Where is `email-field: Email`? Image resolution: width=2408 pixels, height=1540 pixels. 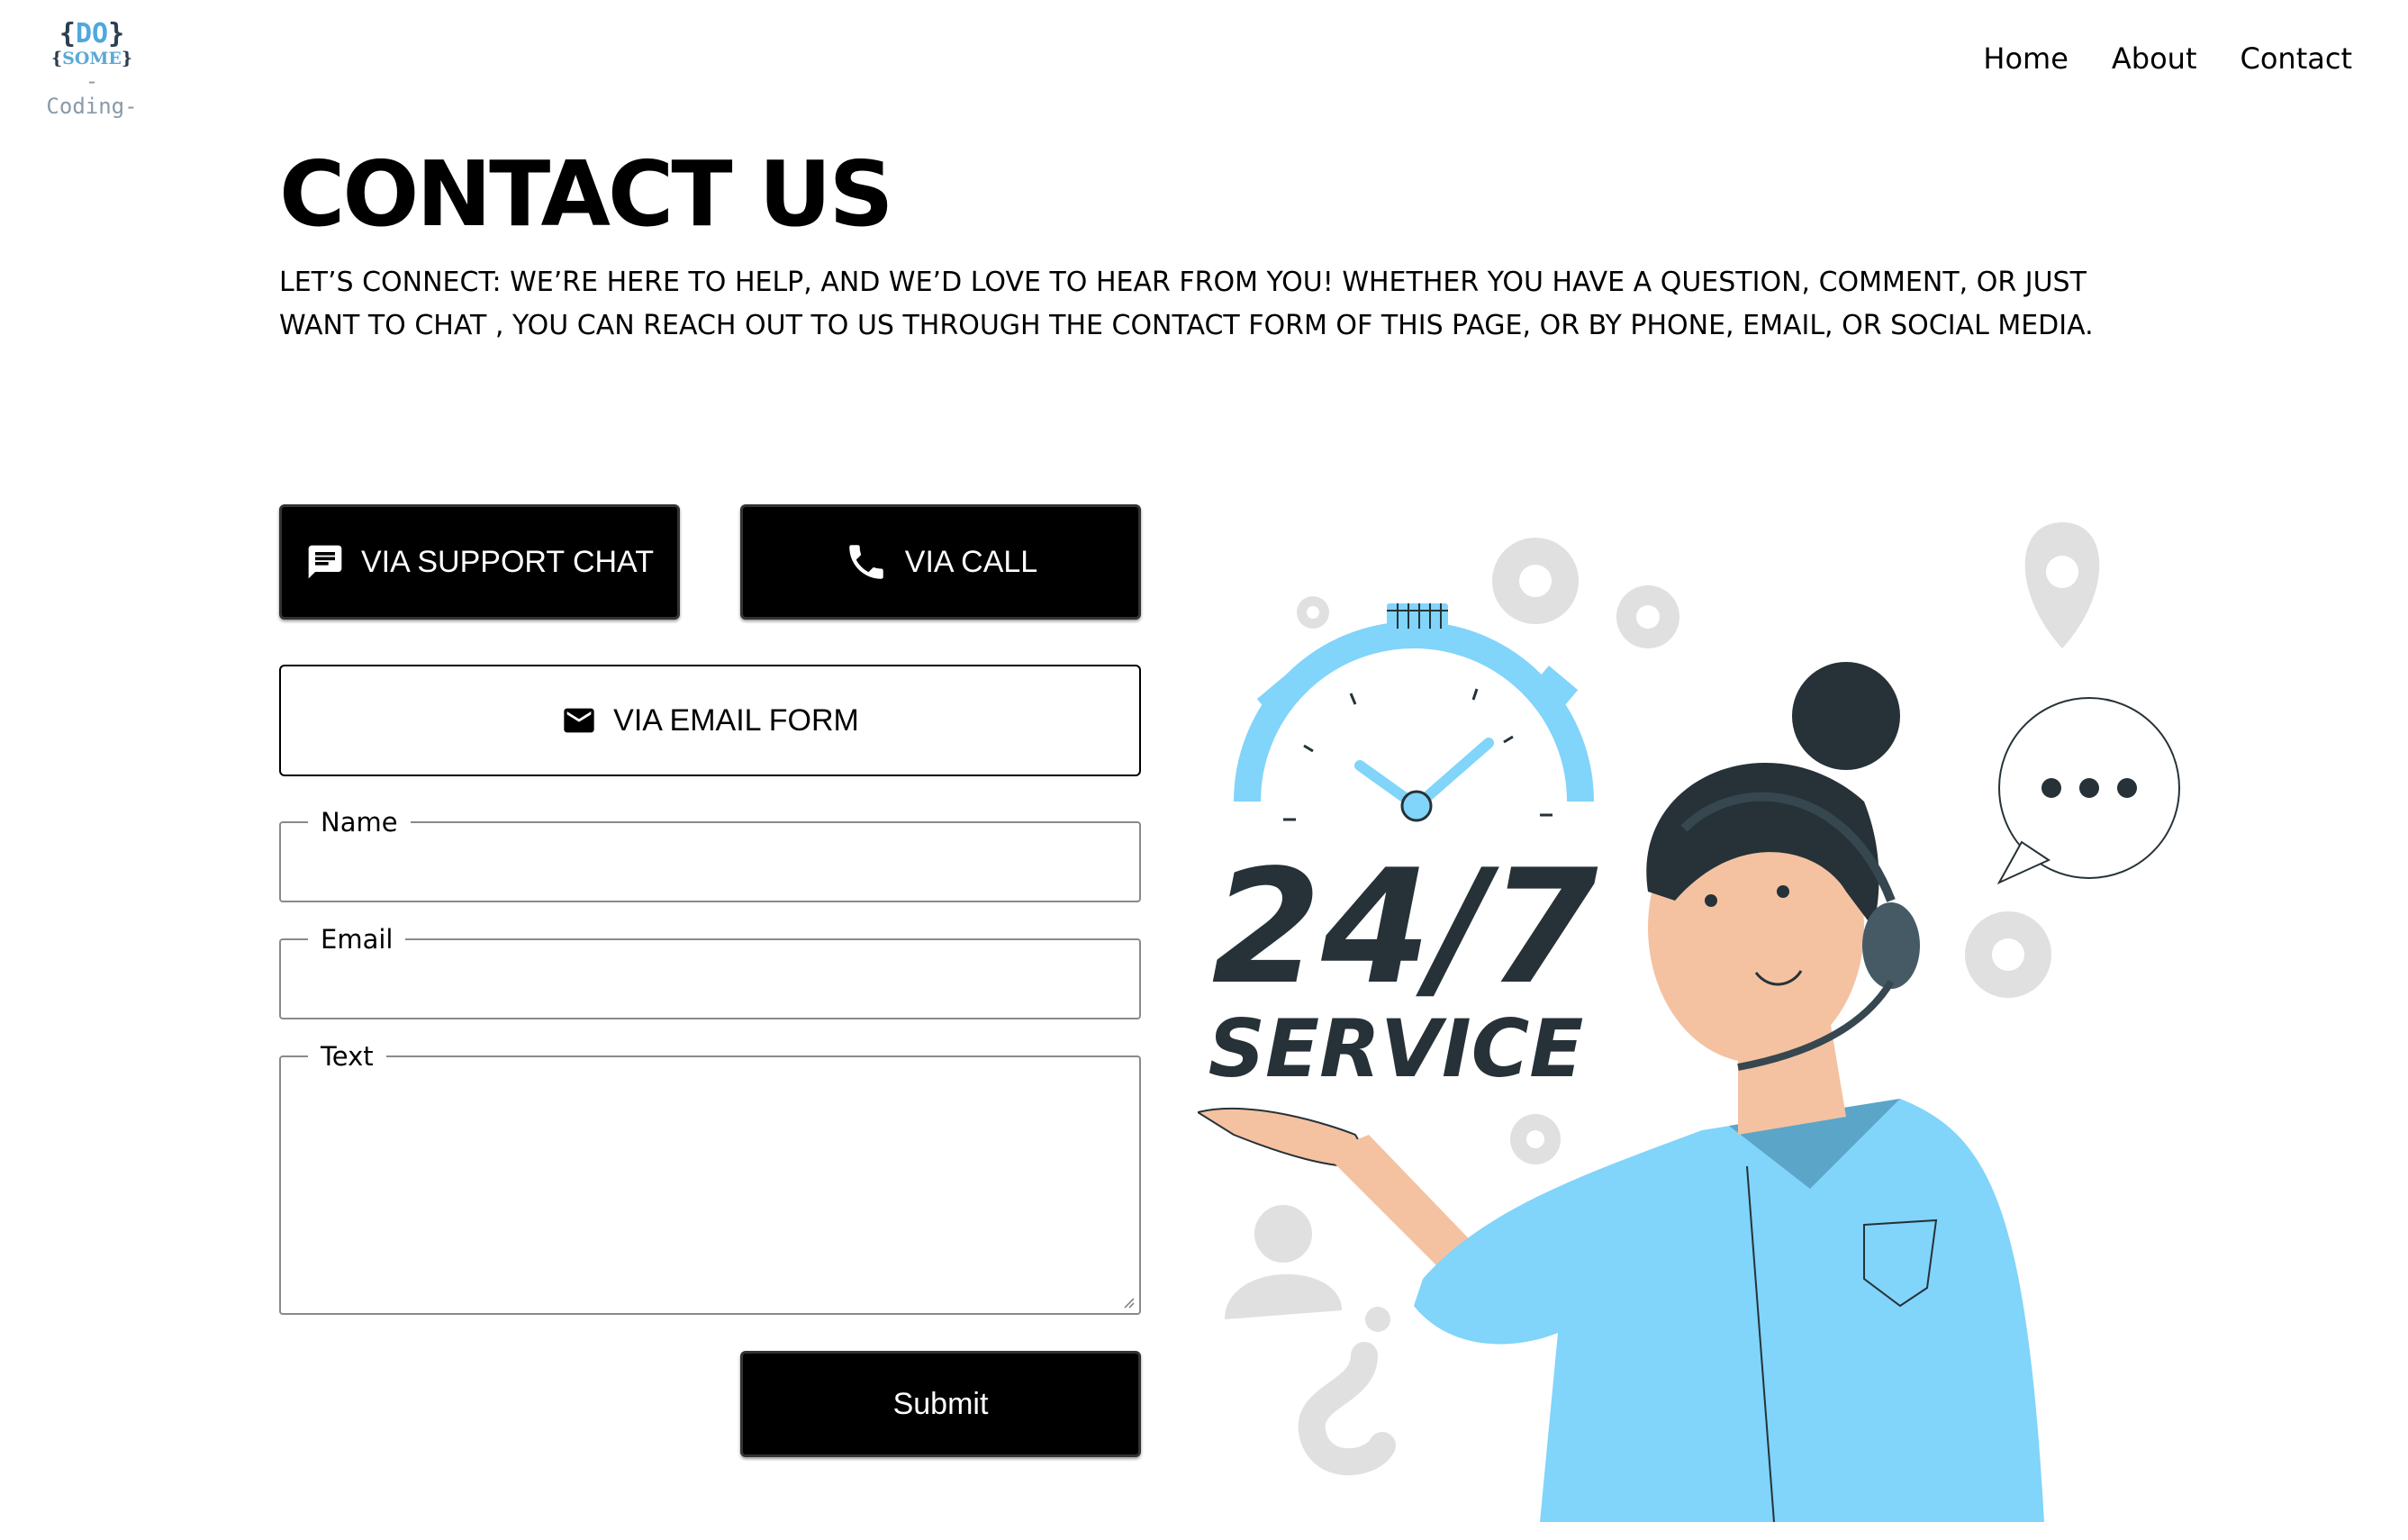 email-field: Email is located at coordinates (710, 972).